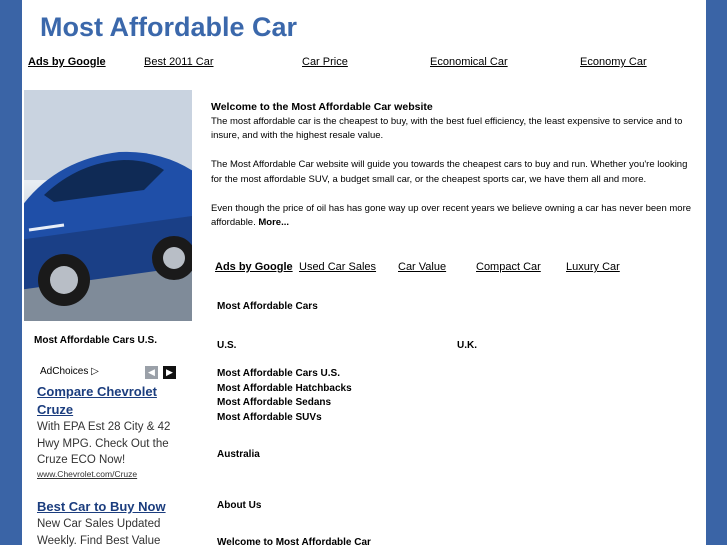 This screenshot has width=727, height=549. I want to click on nav-link-car-price: Car Price, so click(325, 62).